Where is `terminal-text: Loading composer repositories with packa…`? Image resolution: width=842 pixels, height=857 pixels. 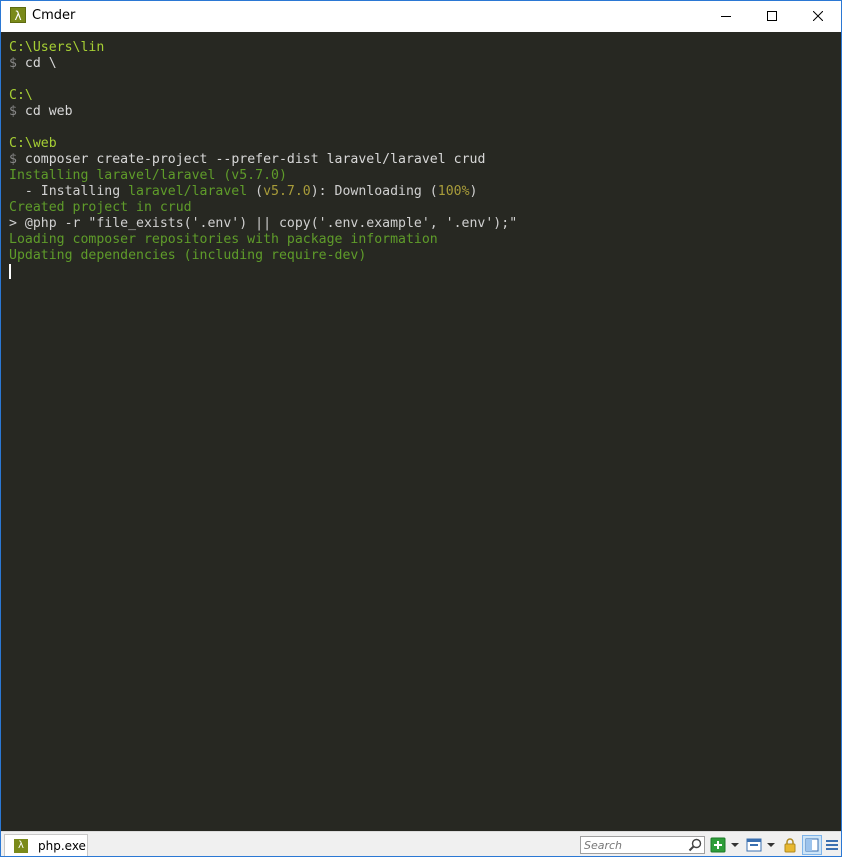
terminal-text: Loading composer repositories with packa… is located at coordinates (223, 239).